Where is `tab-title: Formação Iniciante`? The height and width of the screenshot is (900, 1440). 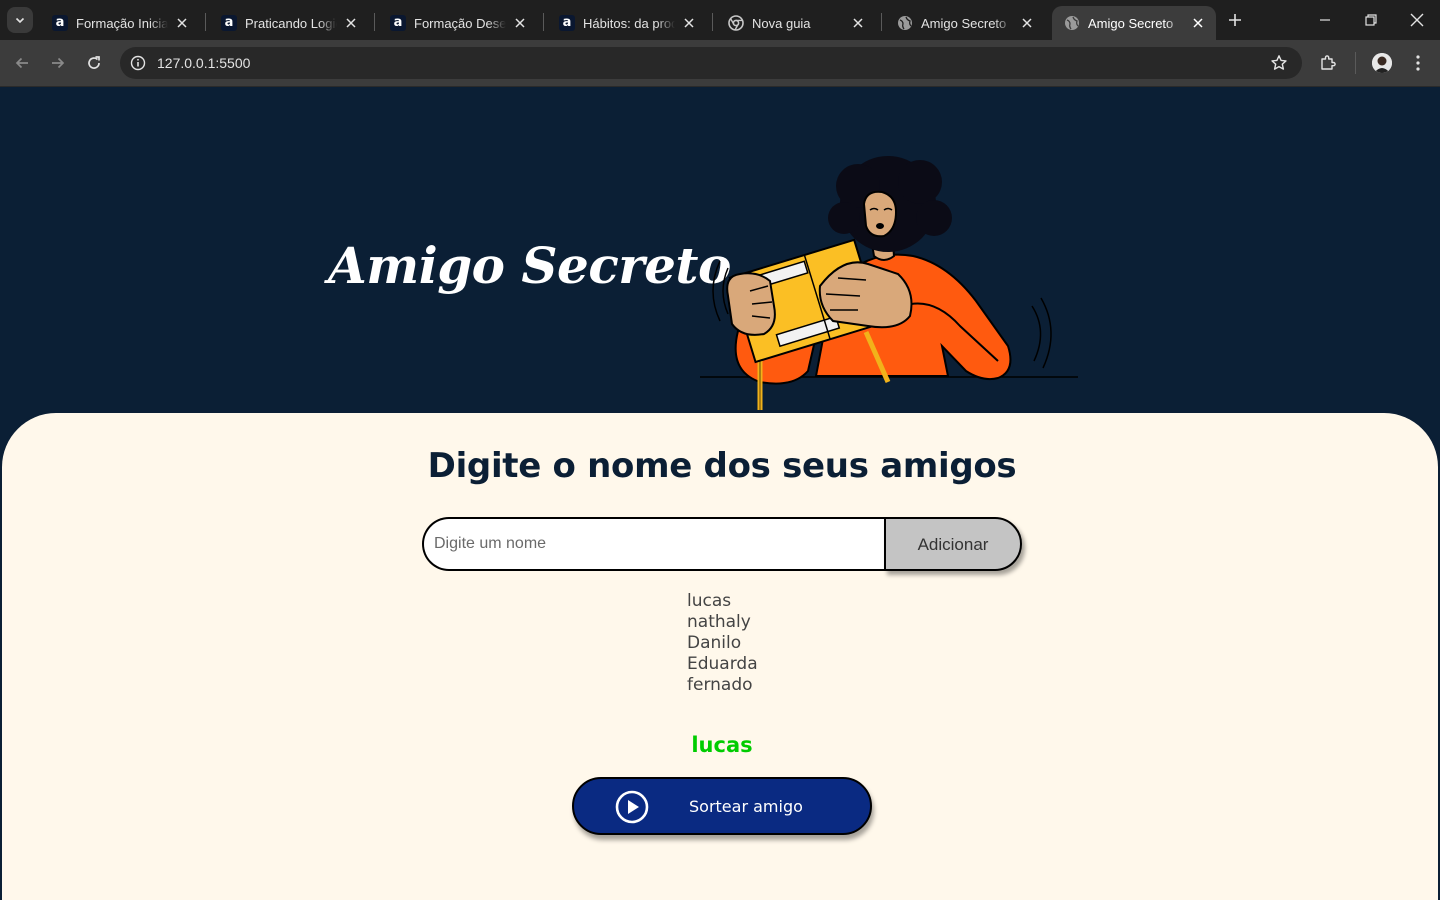
tab-title: Formação Iniciante is located at coordinates (122, 23).